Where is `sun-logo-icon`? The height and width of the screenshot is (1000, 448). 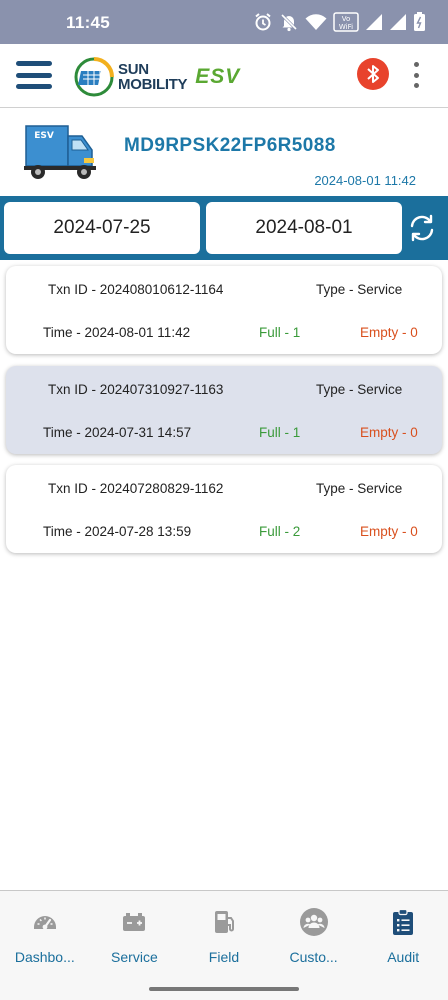 sun-logo-icon is located at coordinates (94, 77).